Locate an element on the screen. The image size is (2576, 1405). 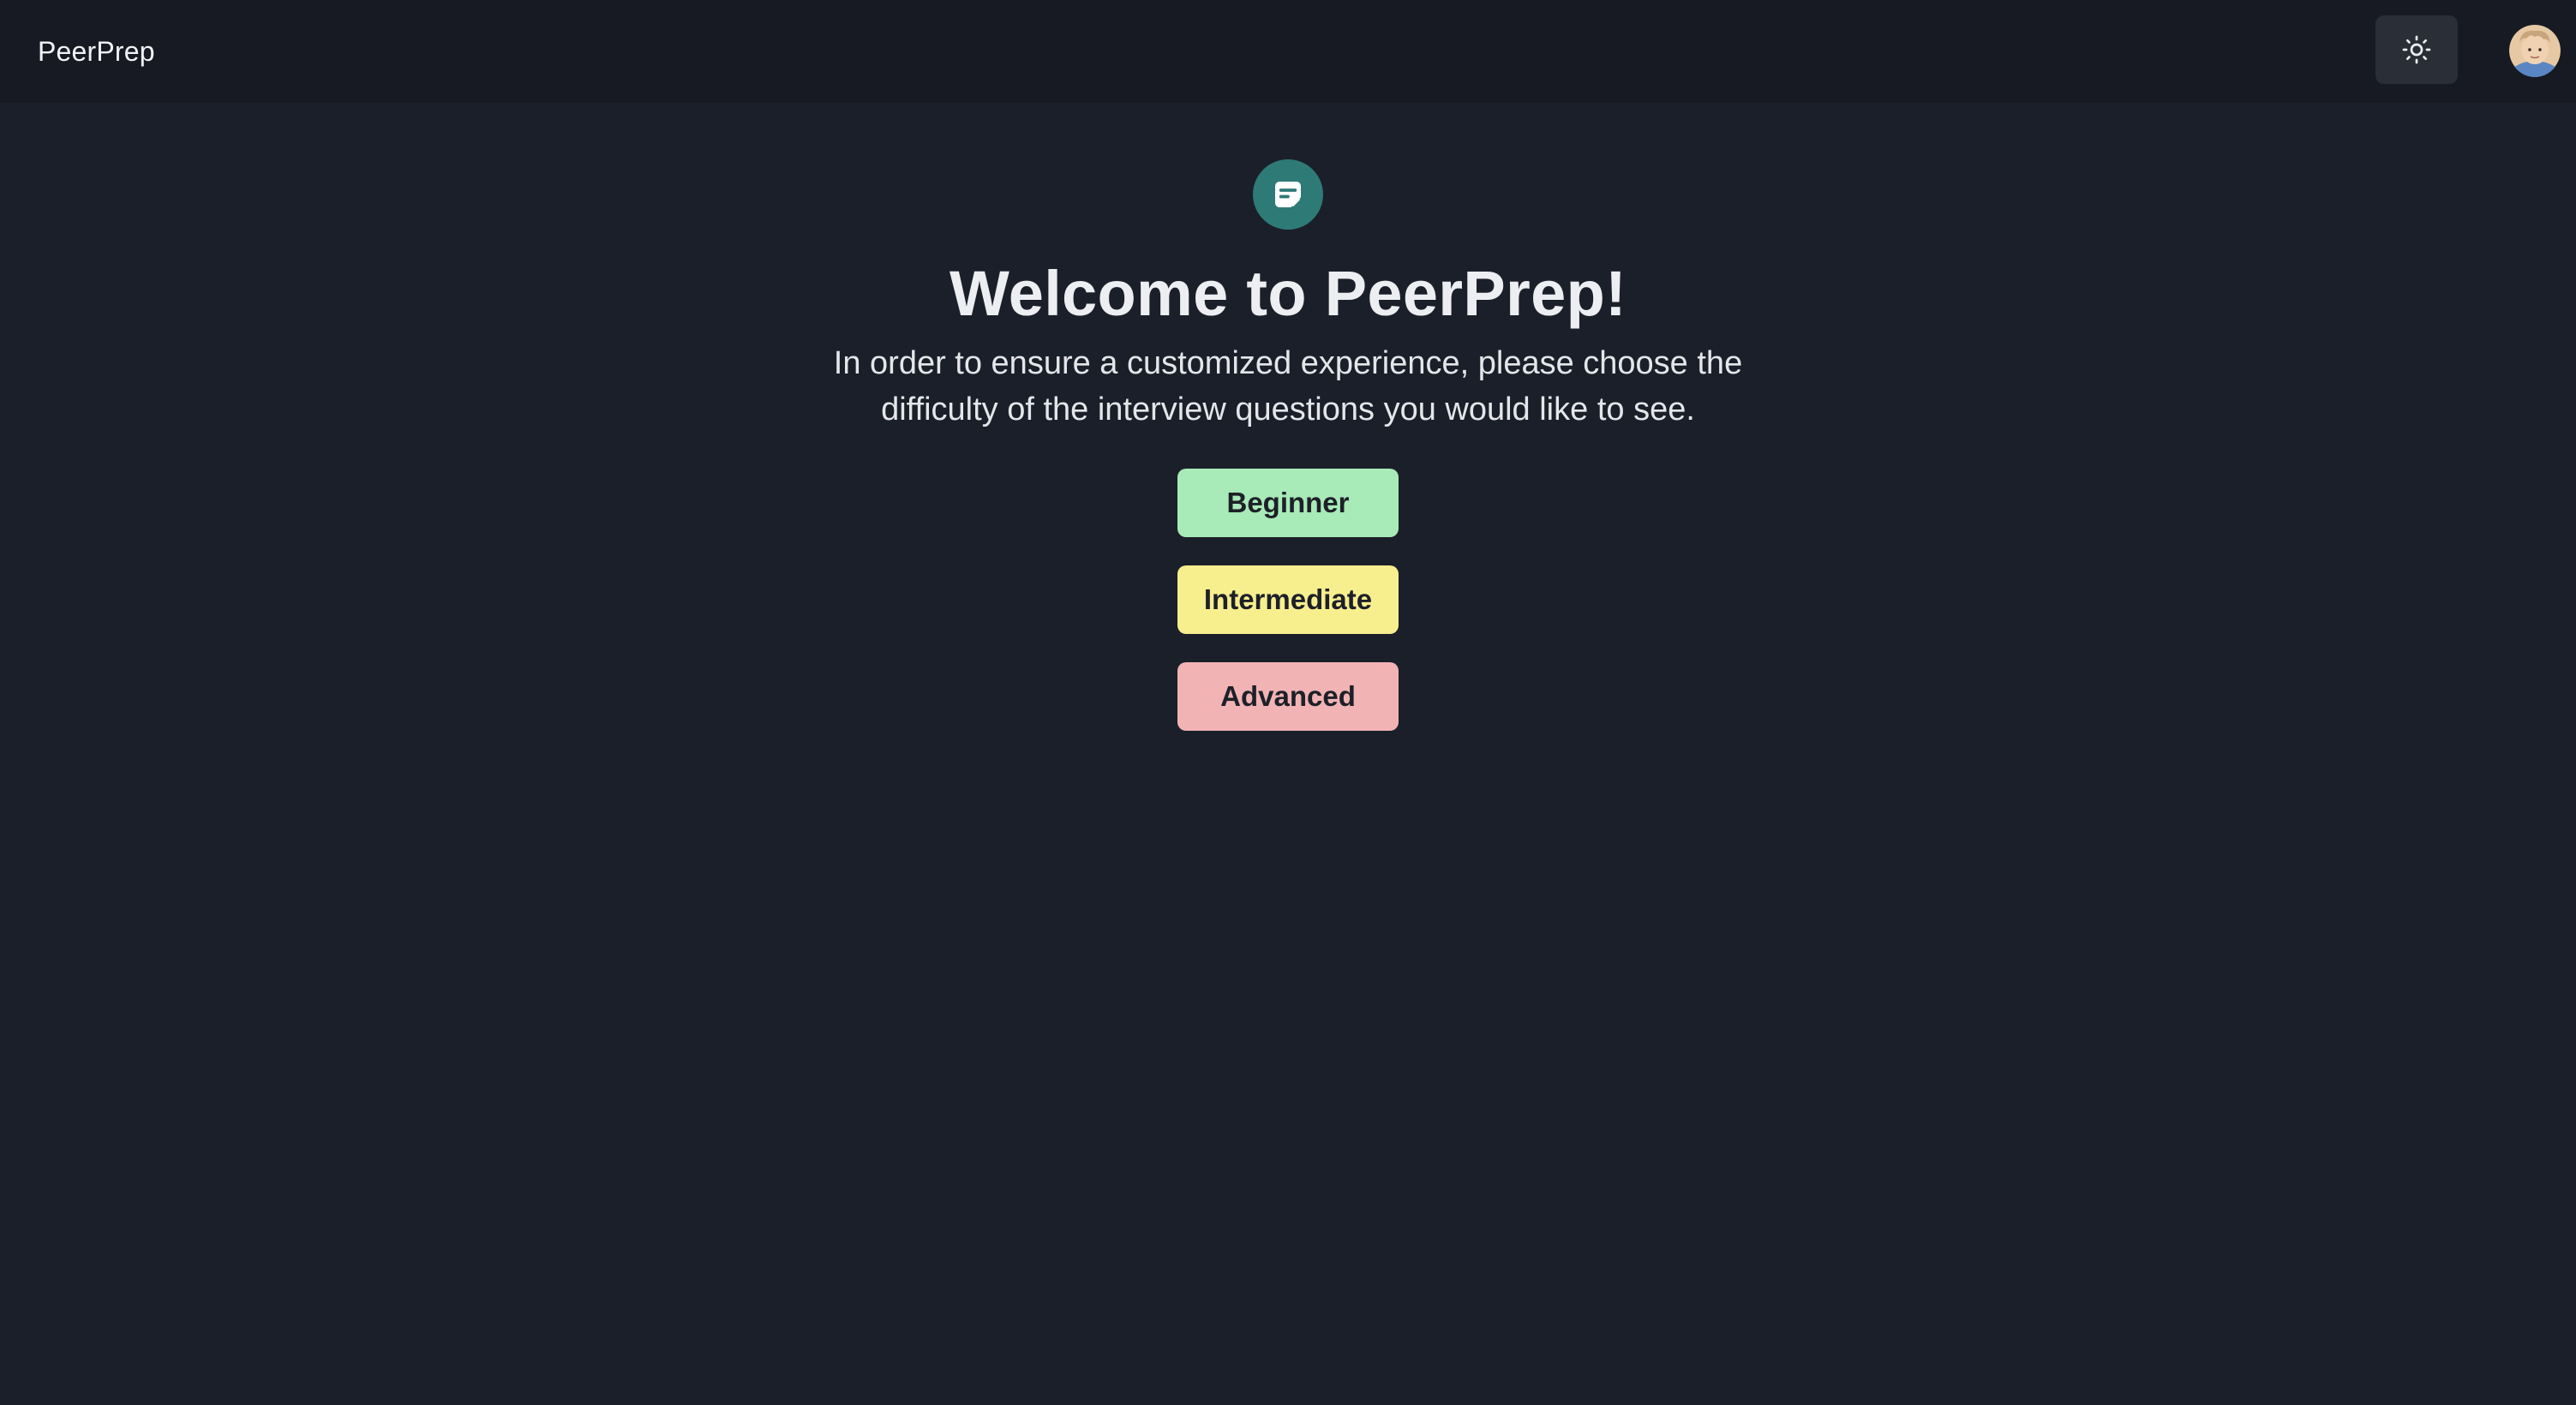
sun-icon is located at coordinates (2416, 49).